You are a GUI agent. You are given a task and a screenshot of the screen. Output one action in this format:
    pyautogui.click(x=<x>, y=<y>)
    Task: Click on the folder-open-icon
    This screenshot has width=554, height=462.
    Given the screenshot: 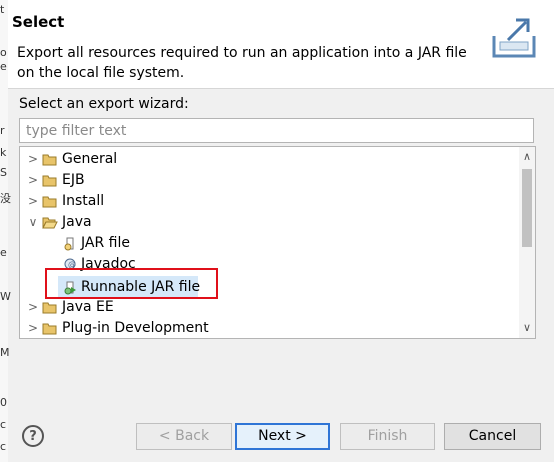 What is the action you would take?
    pyautogui.click(x=50, y=223)
    